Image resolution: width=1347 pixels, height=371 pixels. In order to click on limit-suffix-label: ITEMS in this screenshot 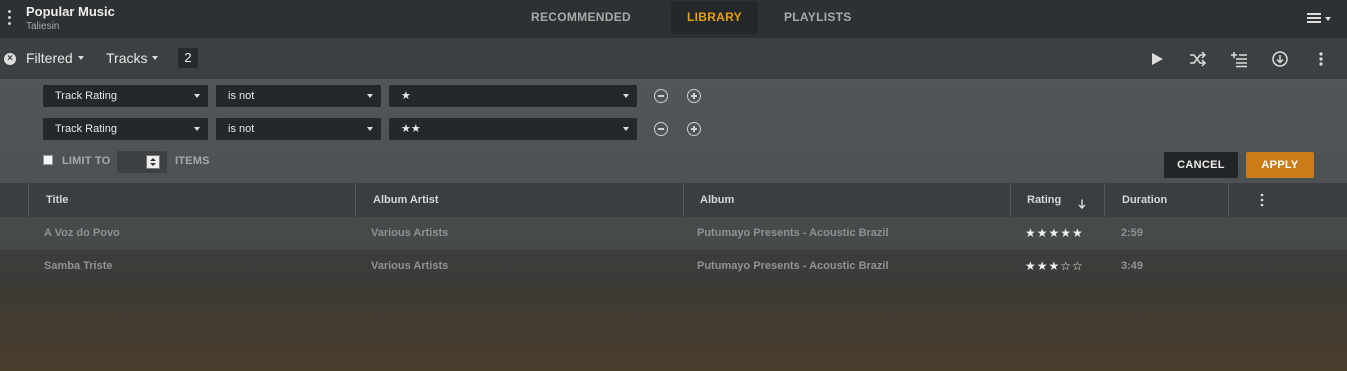, I will do `click(192, 161)`.